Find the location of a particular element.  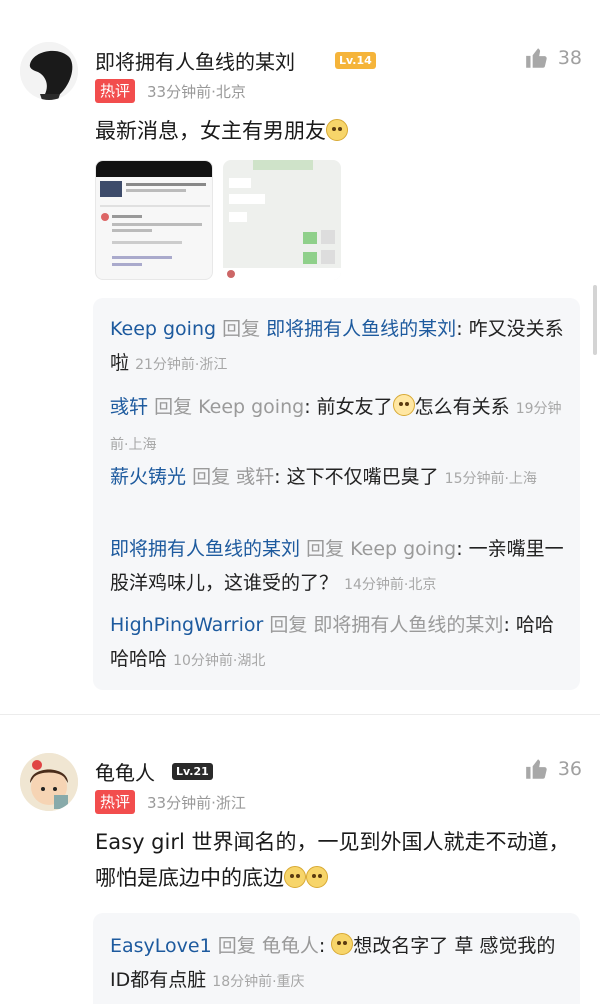

level-badge: Lv.14 is located at coordinates (355, 60).